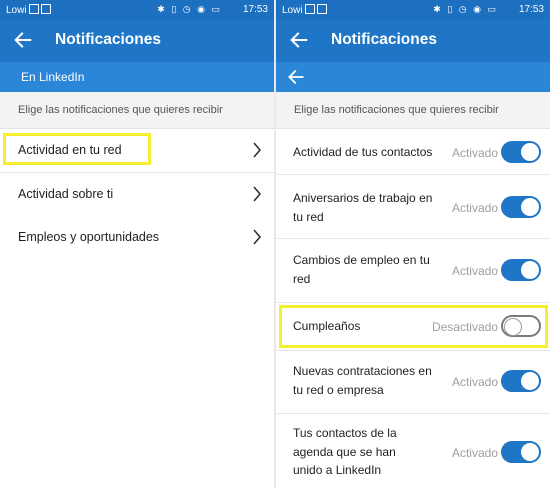 Image resolution: width=550 pixels, height=488 pixels. I want to click on setting-label: Actividad de tus contactos, so click(363, 152).